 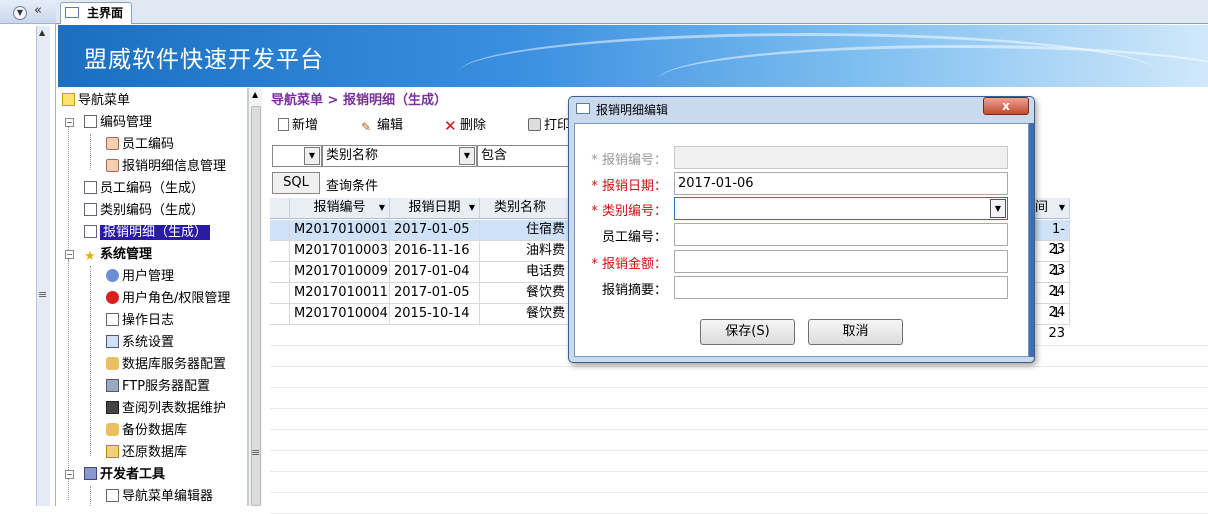 What do you see at coordinates (144, 211) in the screenshot?
I see `tree-item: 类别编码（生成）` at bounding box center [144, 211].